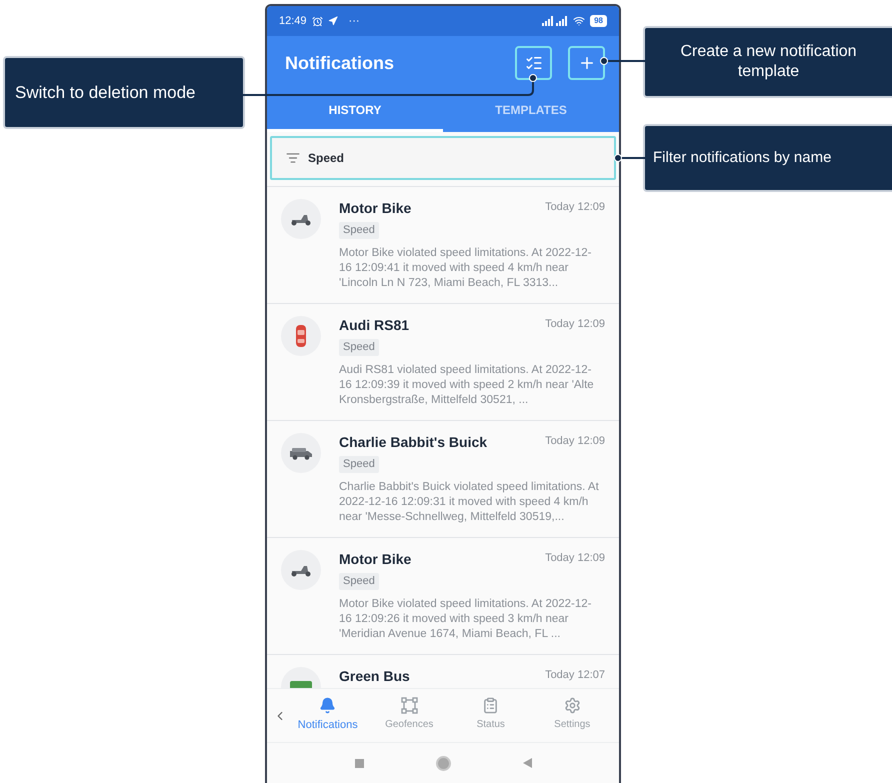  What do you see at coordinates (374, 676) in the screenshot?
I see `vehicle-name: Green Bus` at bounding box center [374, 676].